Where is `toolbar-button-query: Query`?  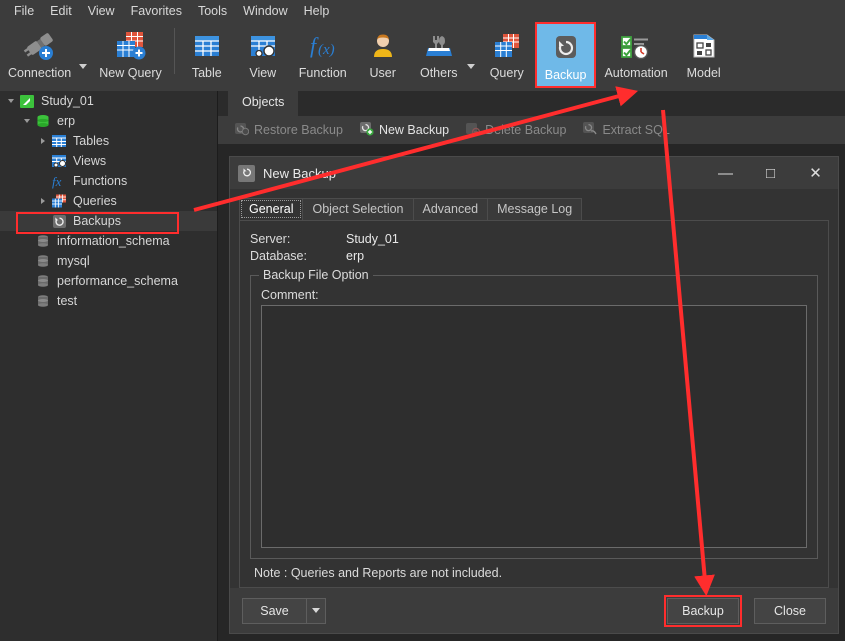 toolbar-button-query: Query is located at coordinates (507, 55).